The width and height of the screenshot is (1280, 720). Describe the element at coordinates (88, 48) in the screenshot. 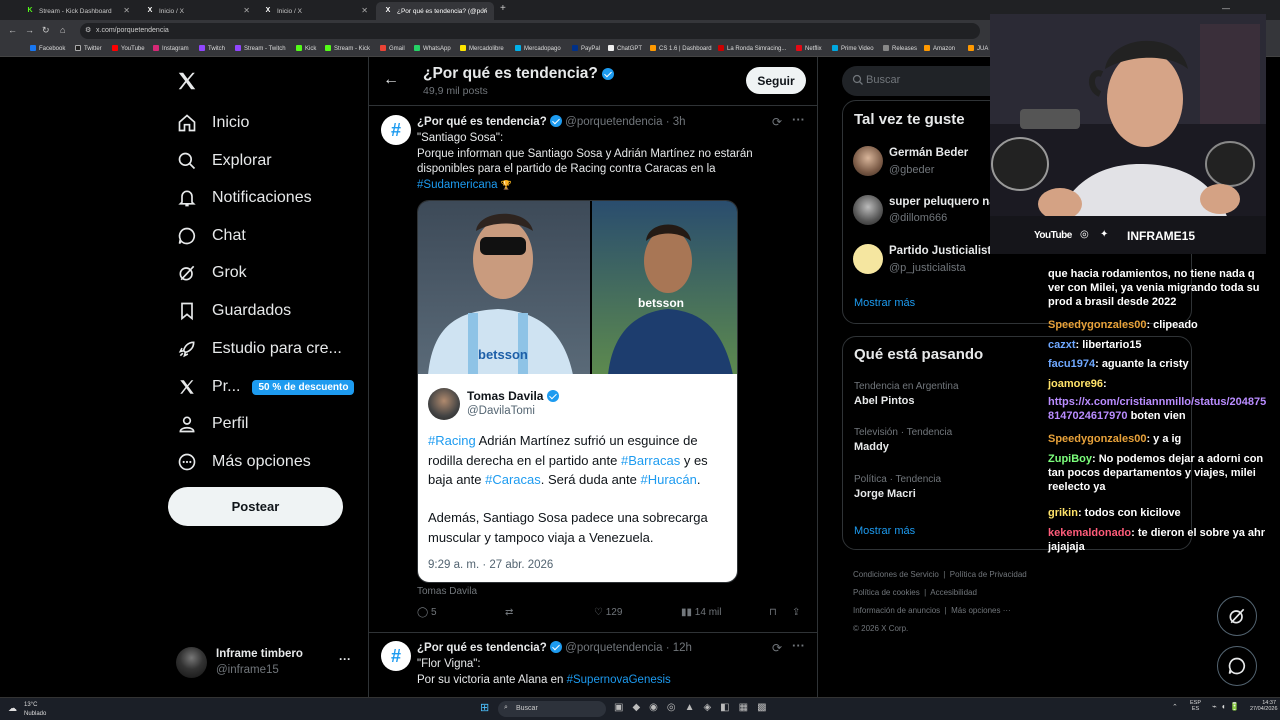

I see `bookmark-item: Twitter` at that location.